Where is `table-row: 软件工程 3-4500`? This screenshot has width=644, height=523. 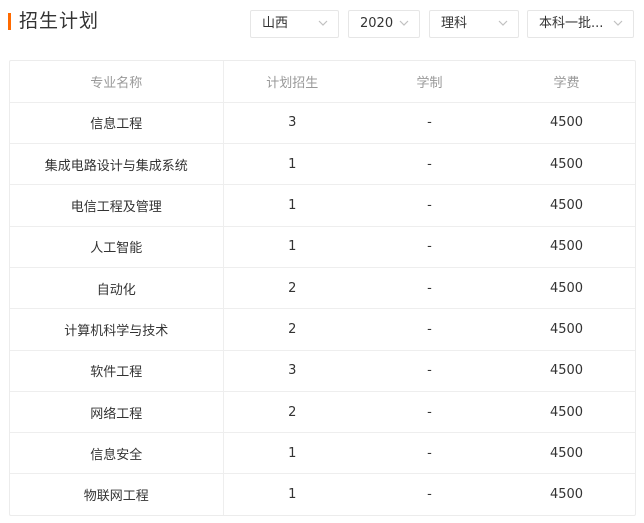 table-row: 软件工程 3-4500 is located at coordinates (322, 371).